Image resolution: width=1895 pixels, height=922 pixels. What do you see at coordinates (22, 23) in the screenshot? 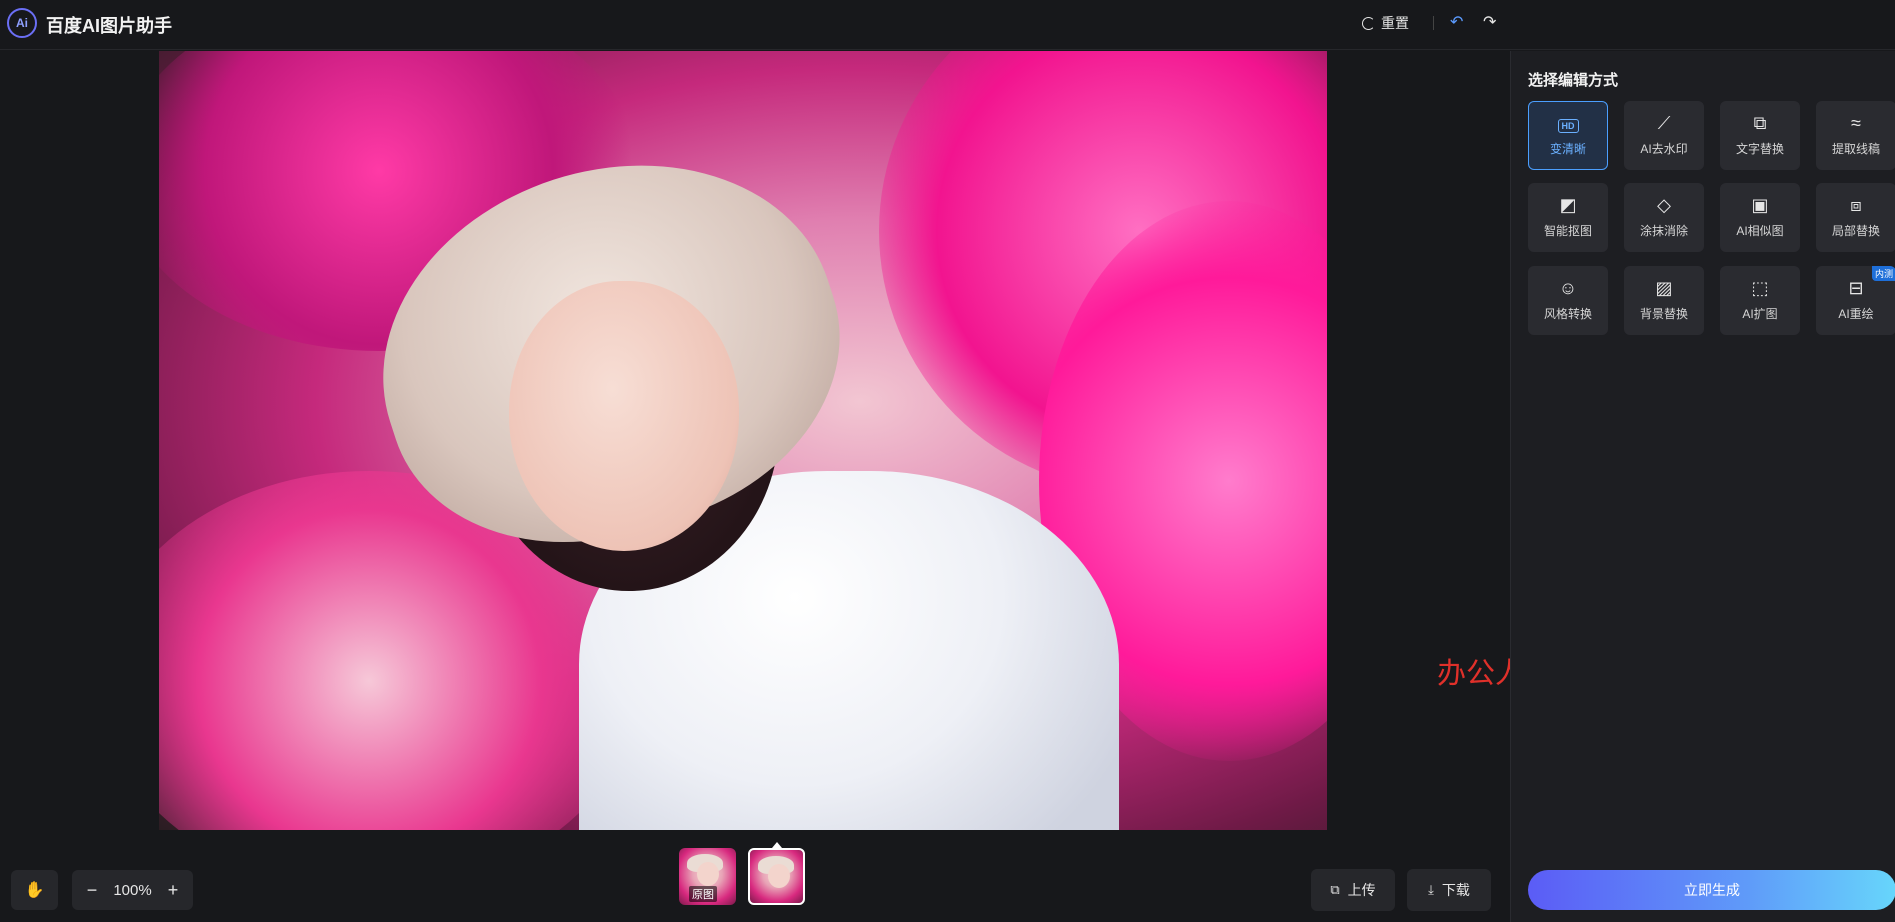
I see `app-logo: Ai` at bounding box center [22, 23].